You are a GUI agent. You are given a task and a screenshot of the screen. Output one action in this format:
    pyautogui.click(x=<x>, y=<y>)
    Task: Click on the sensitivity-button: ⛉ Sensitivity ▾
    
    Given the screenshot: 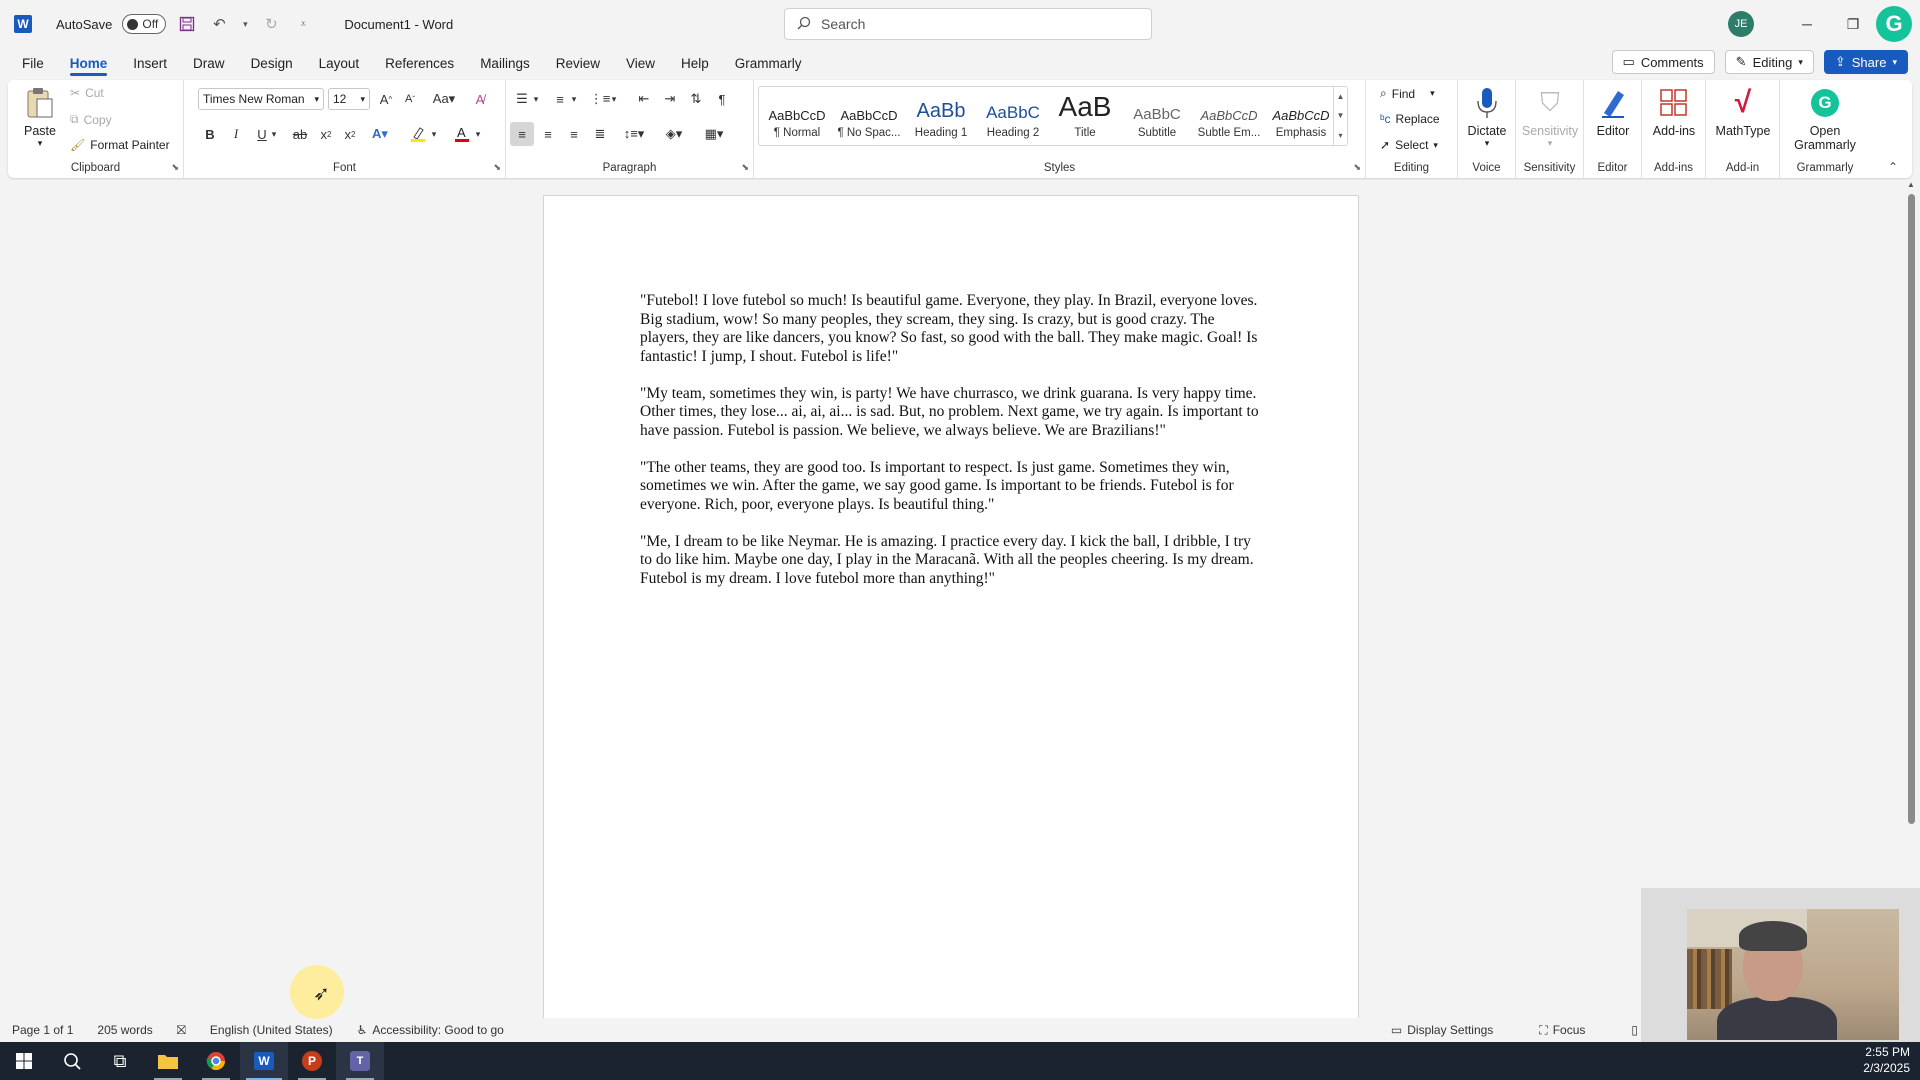 What is the action you would take?
    pyautogui.click(x=1550, y=117)
    